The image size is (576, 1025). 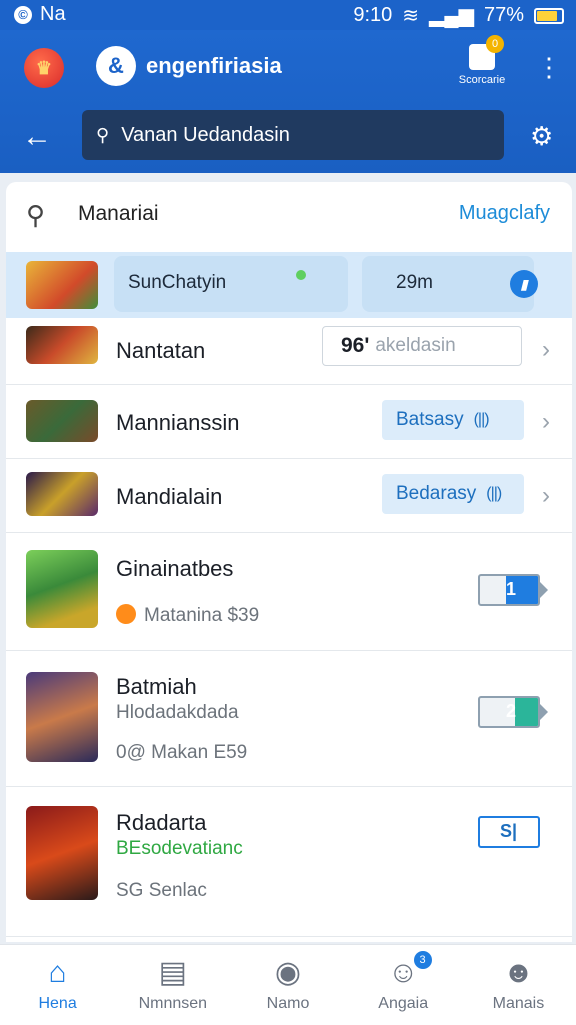 I want to click on signal-icon: ▂▄▆, so click(x=451, y=16).